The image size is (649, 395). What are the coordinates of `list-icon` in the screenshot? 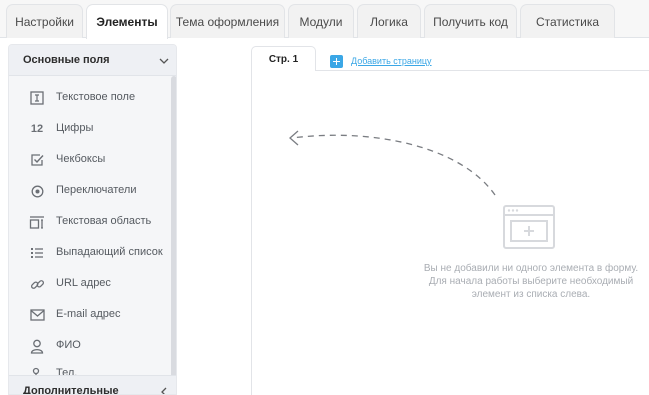 It's located at (37, 253).